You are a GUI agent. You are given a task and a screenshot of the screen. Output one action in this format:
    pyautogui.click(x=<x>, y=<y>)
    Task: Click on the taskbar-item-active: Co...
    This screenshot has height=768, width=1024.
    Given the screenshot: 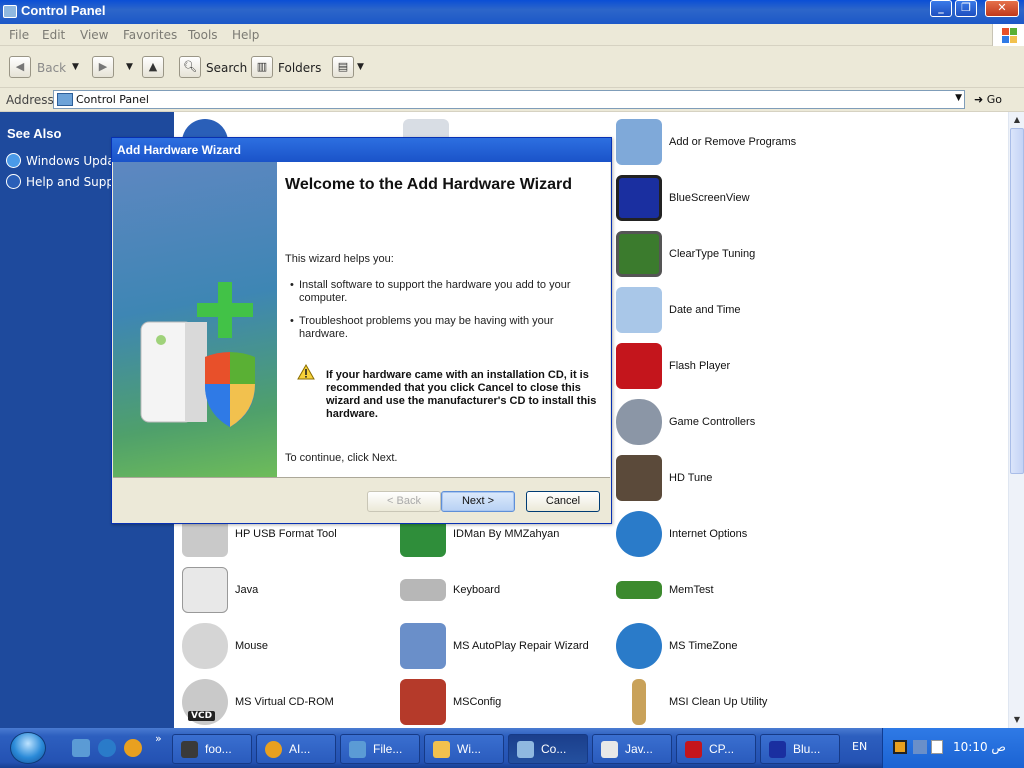 What is the action you would take?
    pyautogui.click(x=548, y=749)
    